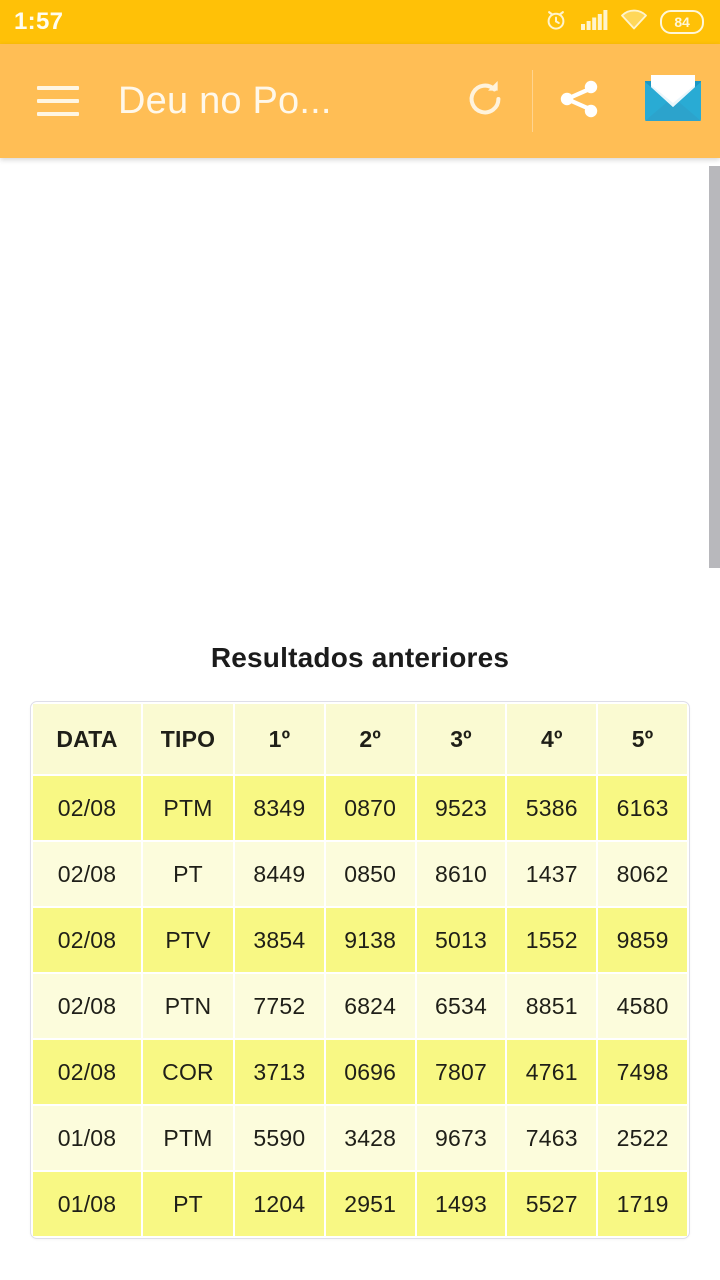 This screenshot has width=720, height=1280. Describe the element at coordinates (461, 1006) in the screenshot. I see `cell-3: 6534` at that location.